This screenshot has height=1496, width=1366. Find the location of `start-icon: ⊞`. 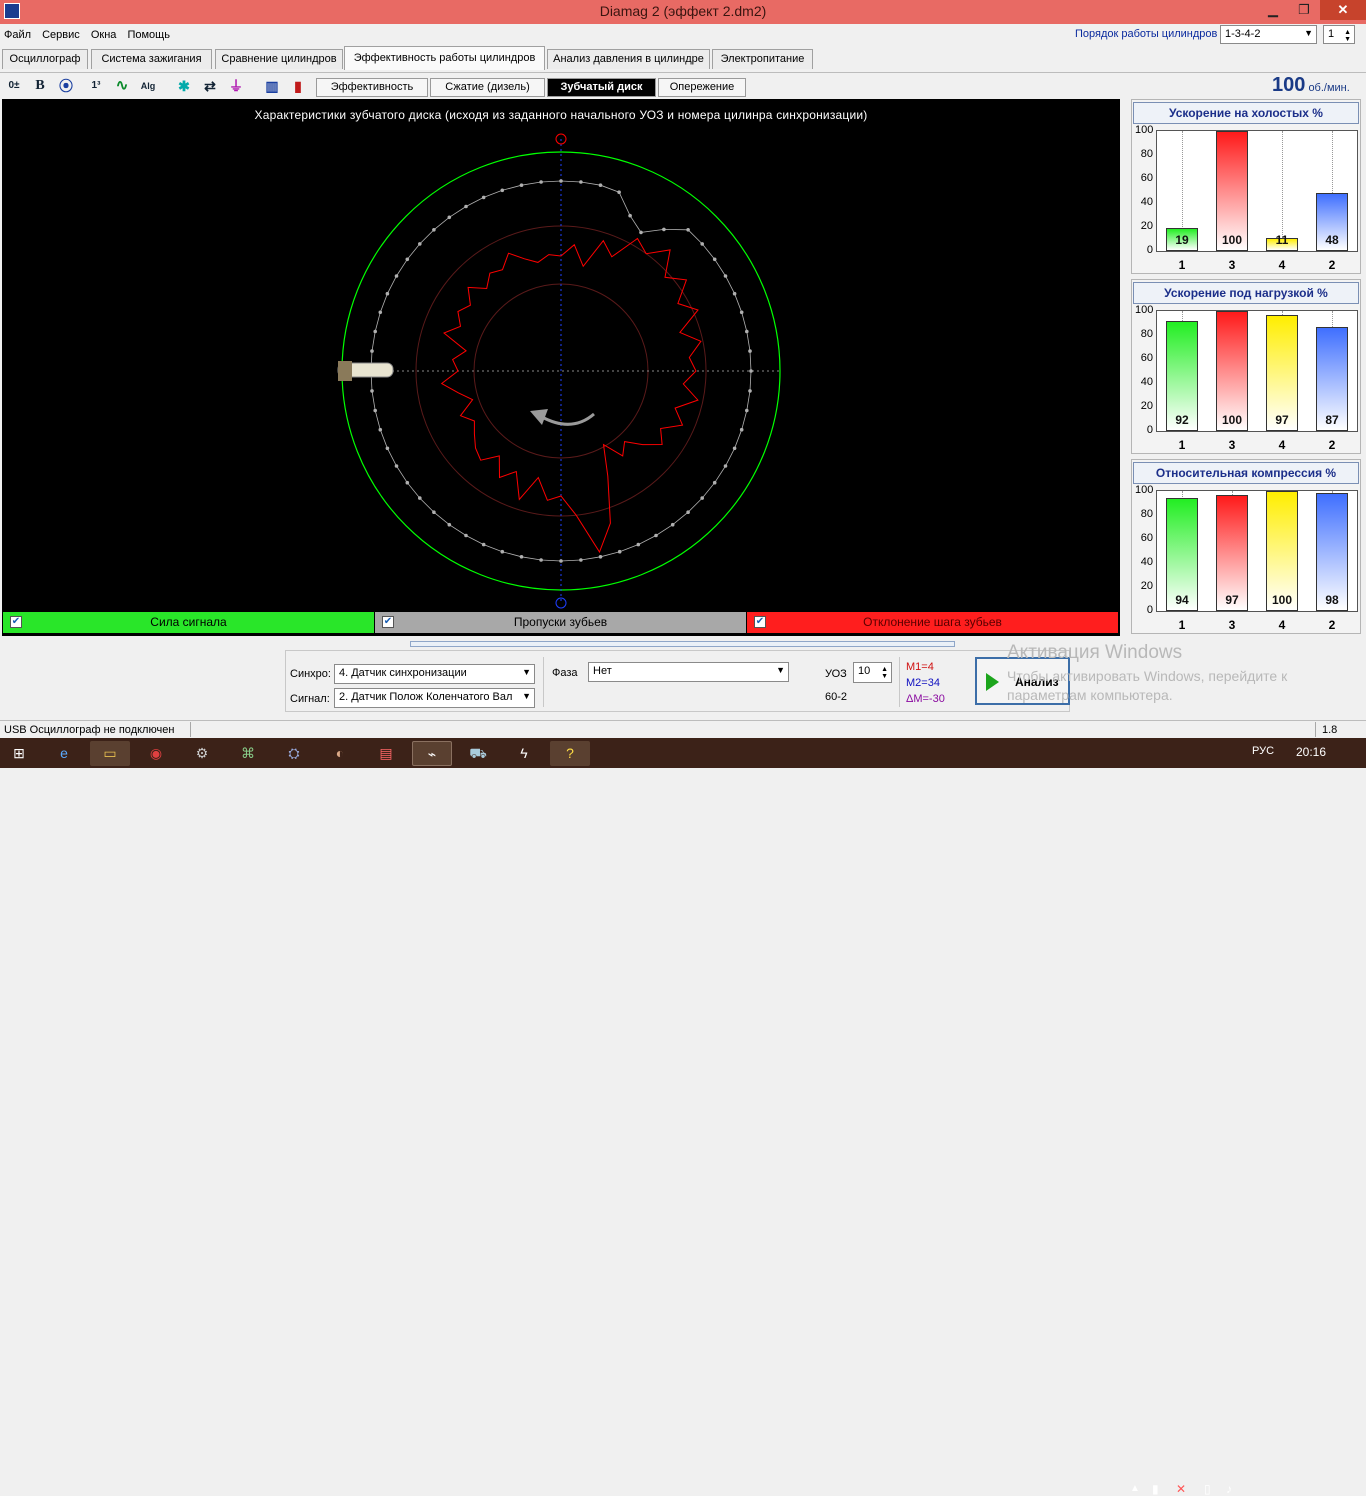

start-icon: ⊞ is located at coordinates (19, 753).